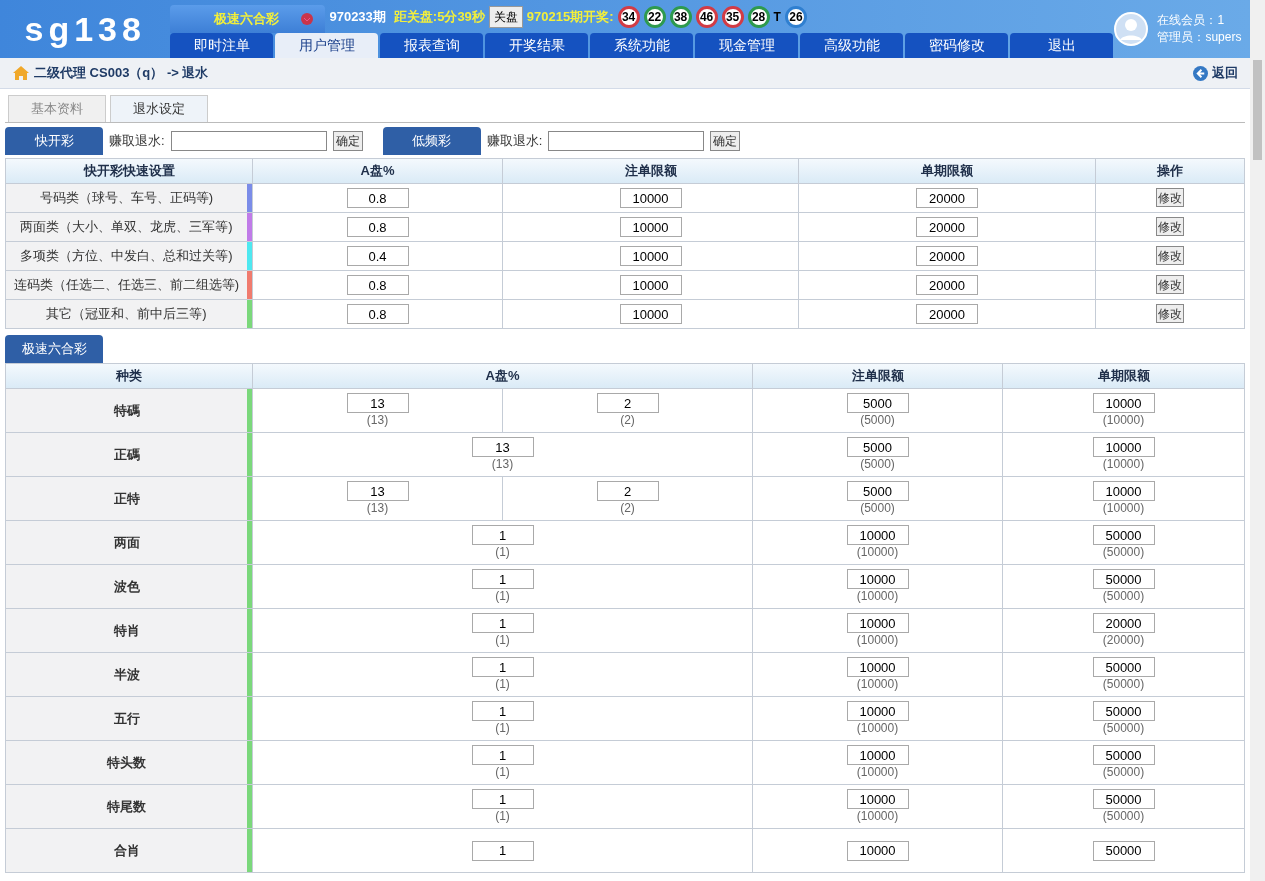 This screenshot has width=1265, height=881. I want to click on home-icon, so click(21, 73).